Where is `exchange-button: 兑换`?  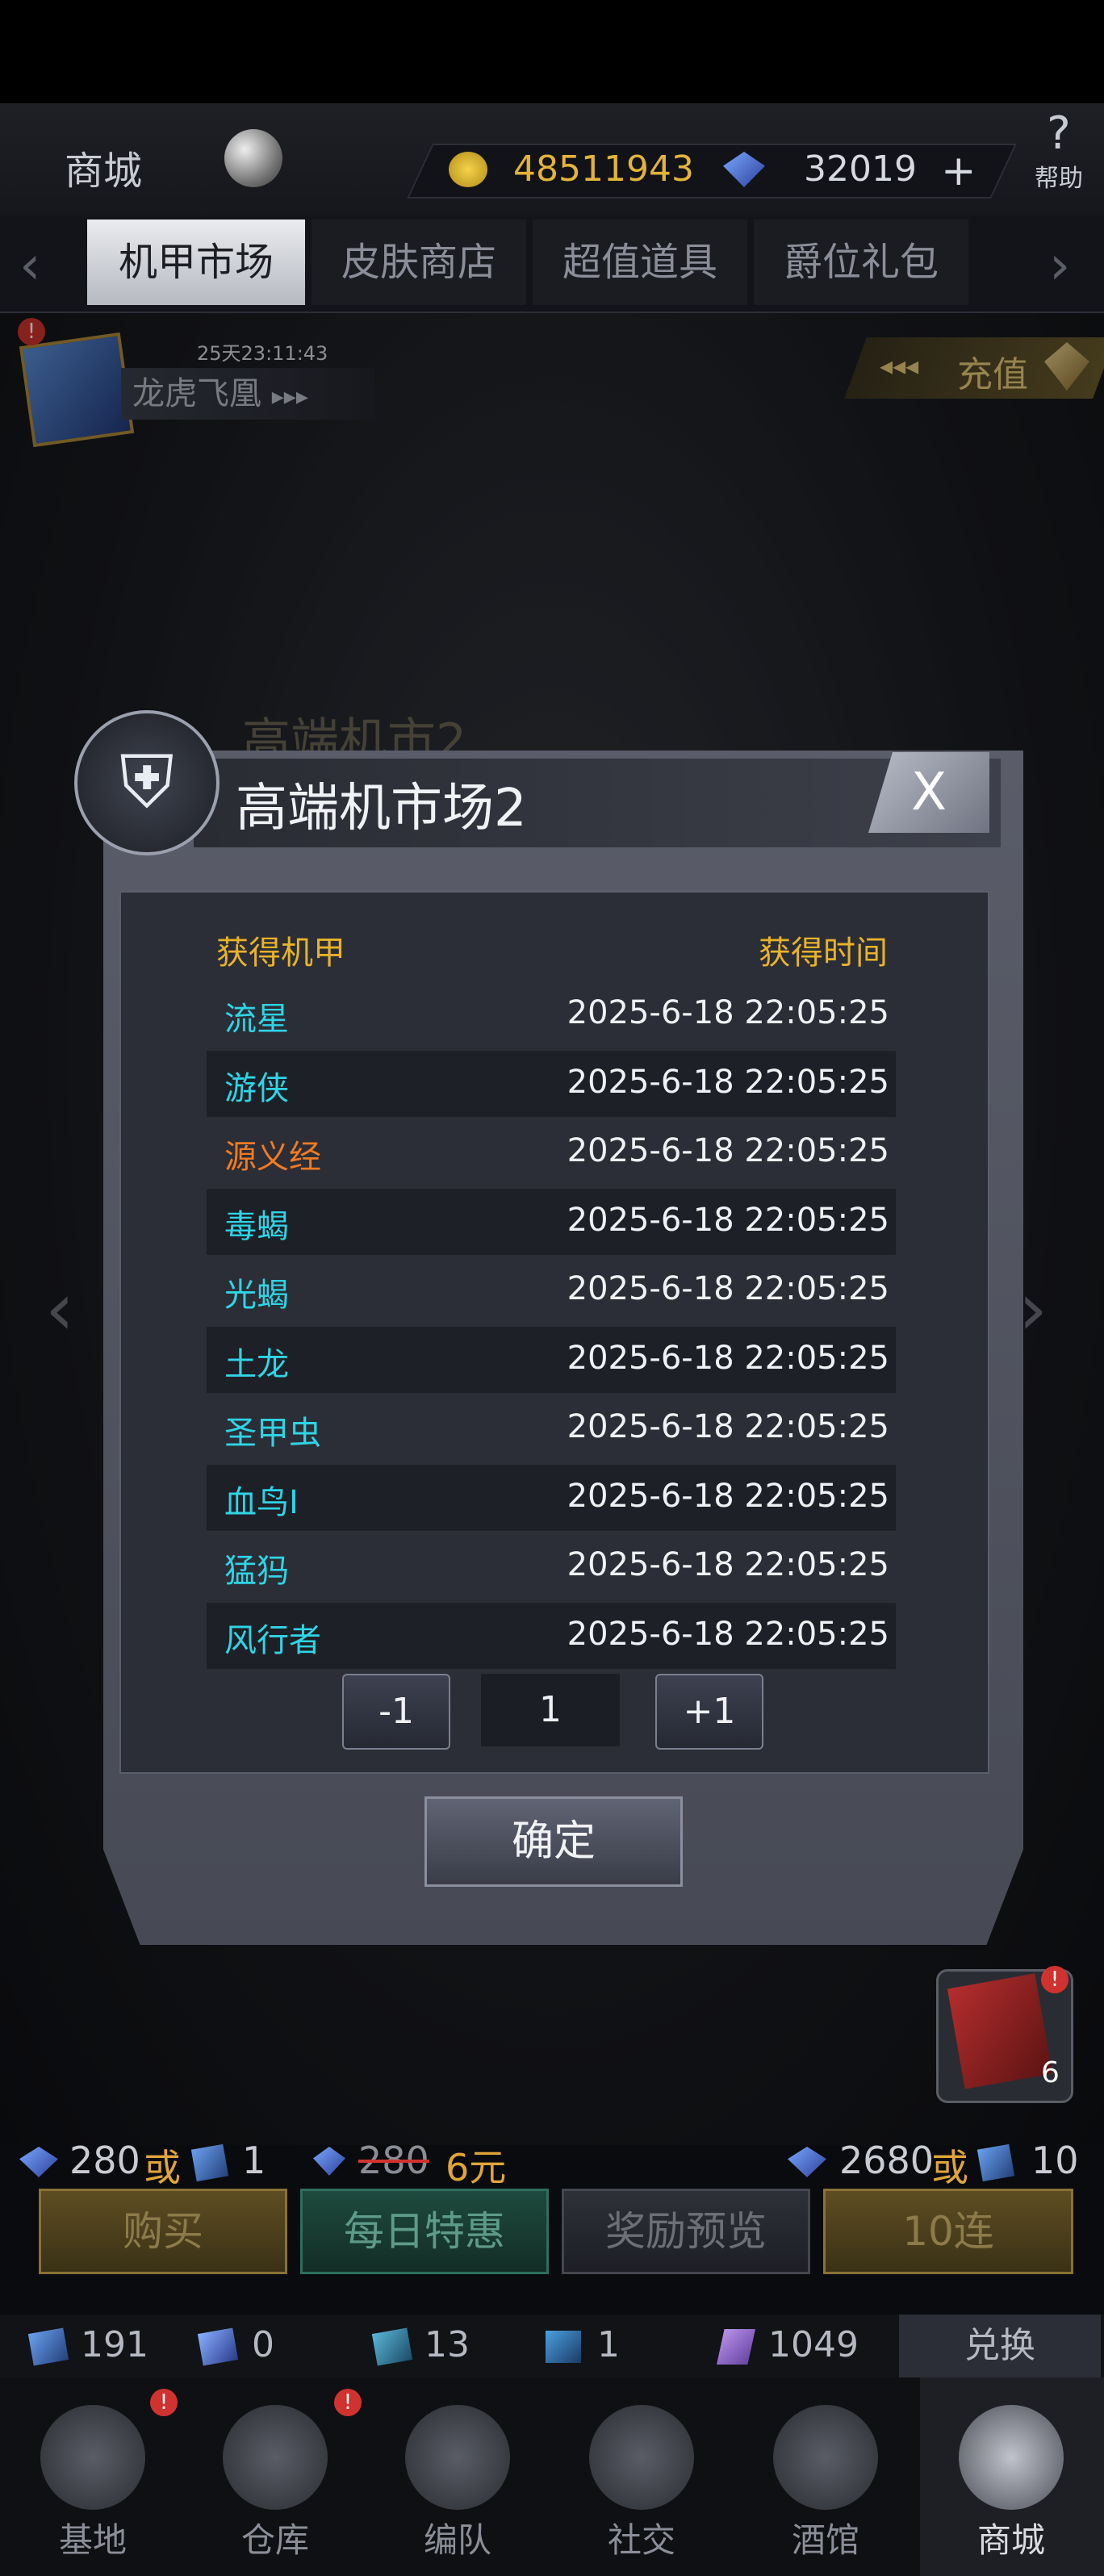
exchange-button: 兑换 is located at coordinates (1000, 2346).